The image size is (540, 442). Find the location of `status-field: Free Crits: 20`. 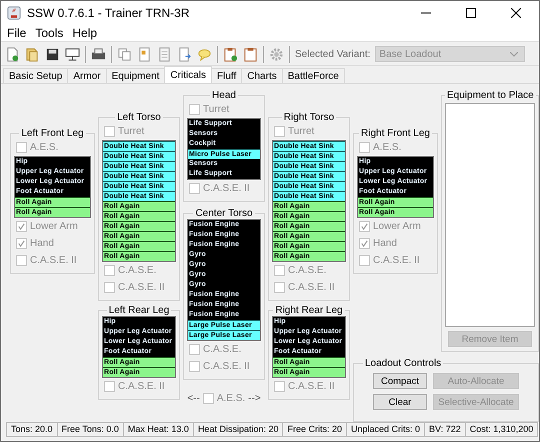

status-field: Free Crits: 20 is located at coordinates (314, 429).